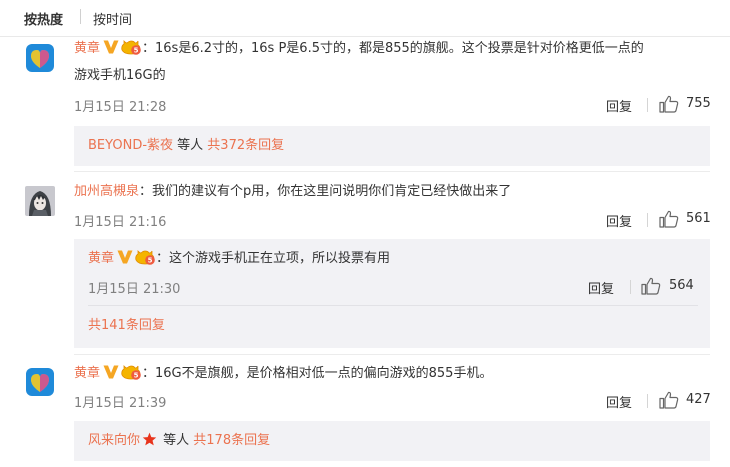 The height and width of the screenshot is (467, 730). What do you see at coordinates (325, 191) in the screenshot?
I see `comment-text: ：我们的建议有个p用，你在这里问说明你们肯定已经快做出来了` at bounding box center [325, 191].